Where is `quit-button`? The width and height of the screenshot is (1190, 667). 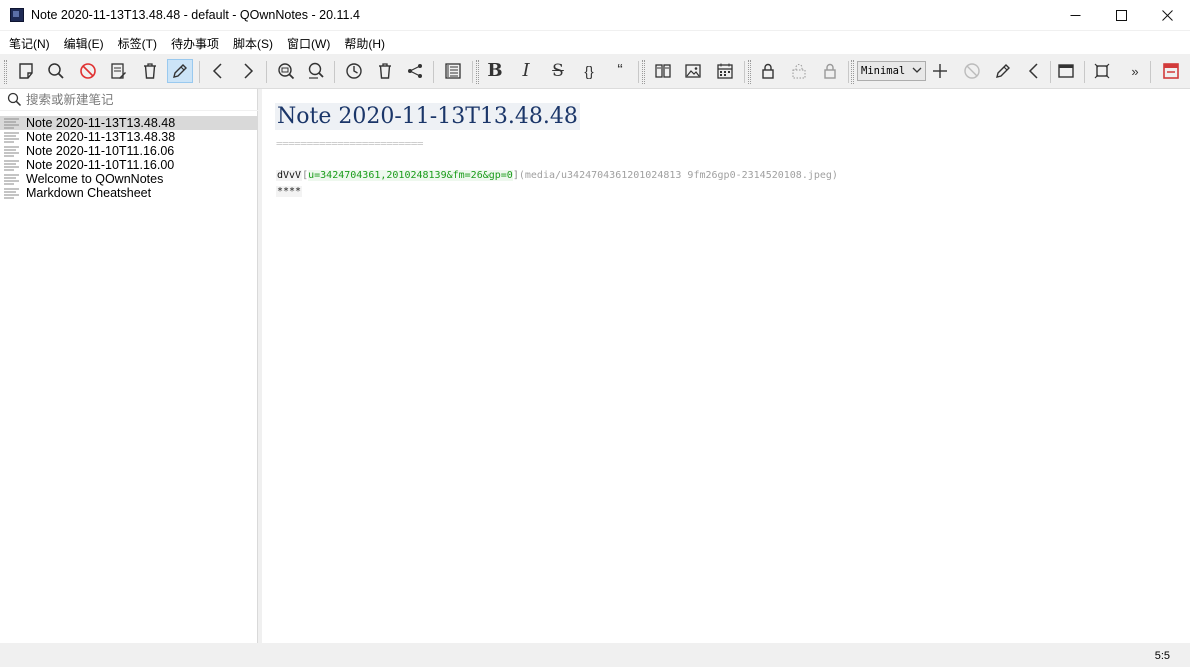
quit-button is located at coordinates (1171, 71).